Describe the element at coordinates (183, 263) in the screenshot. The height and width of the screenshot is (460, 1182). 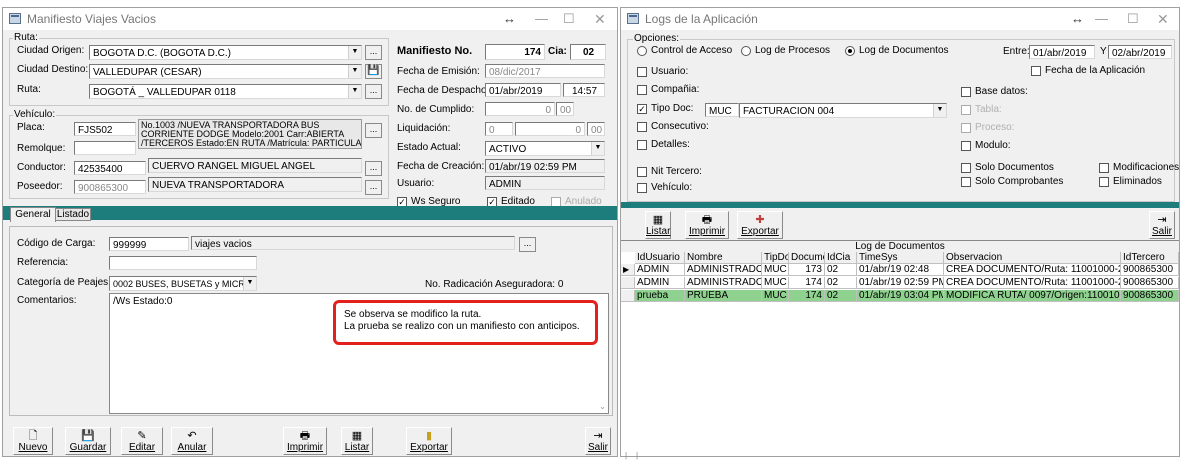
I see `referencia-input` at that location.